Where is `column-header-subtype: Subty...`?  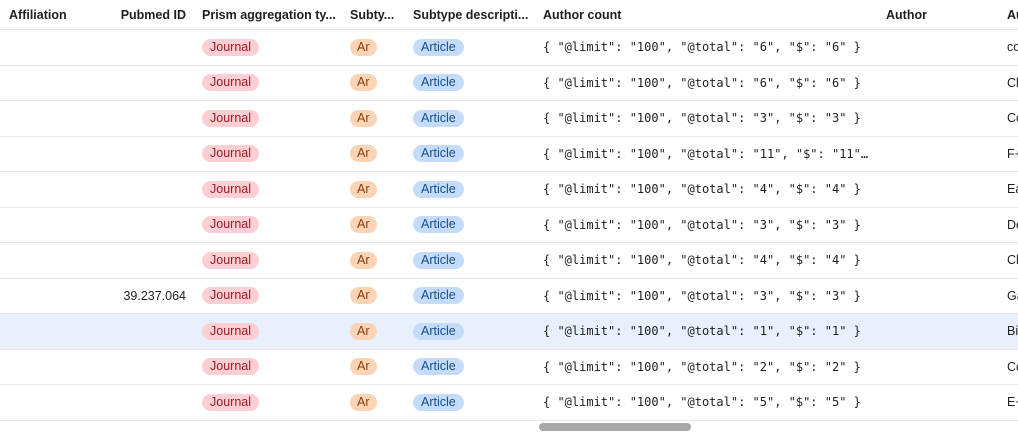 column-header-subtype: Subty... is located at coordinates (375, 14).